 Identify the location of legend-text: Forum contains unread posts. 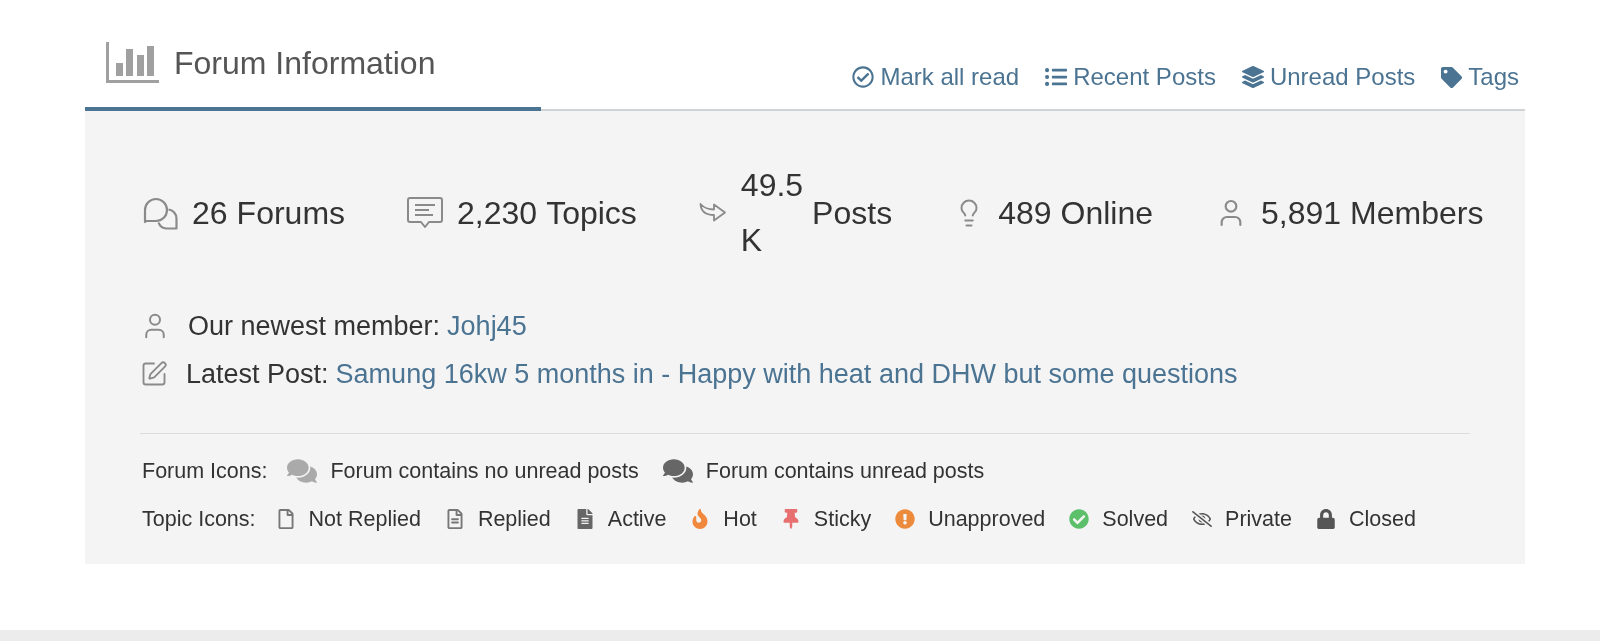
(845, 471).